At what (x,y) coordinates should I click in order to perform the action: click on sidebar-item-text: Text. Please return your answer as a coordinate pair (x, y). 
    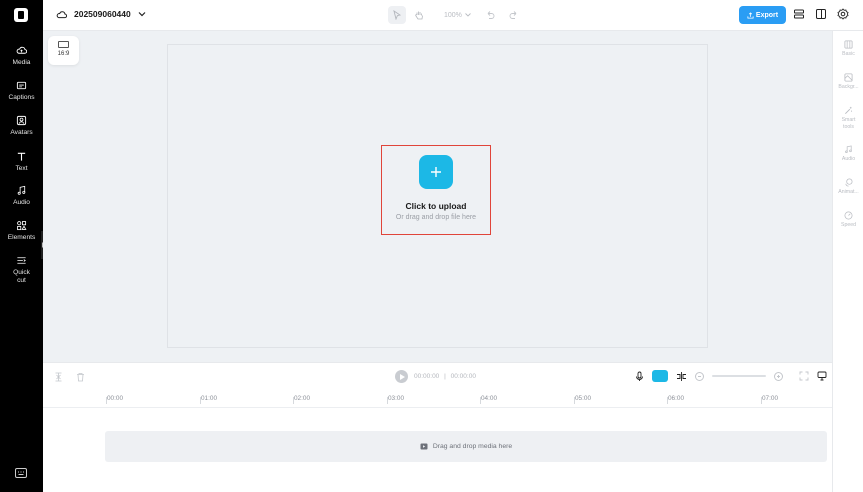
    Looking at the image, I should click on (21, 162).